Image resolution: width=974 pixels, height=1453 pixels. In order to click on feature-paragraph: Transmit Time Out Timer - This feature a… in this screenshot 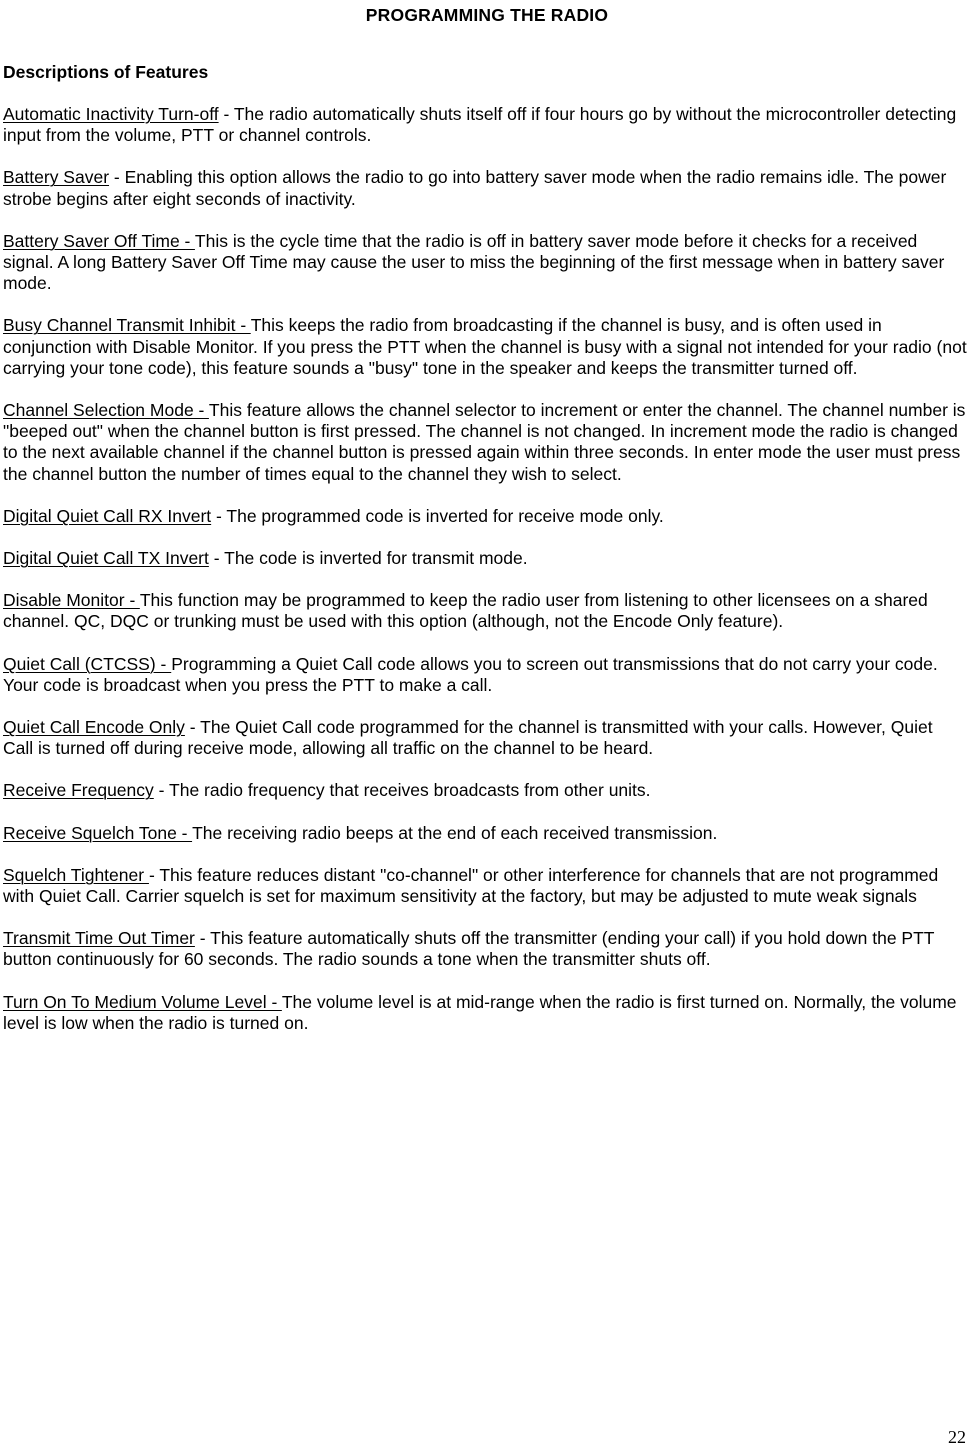, I will do `click(485, 949)`.